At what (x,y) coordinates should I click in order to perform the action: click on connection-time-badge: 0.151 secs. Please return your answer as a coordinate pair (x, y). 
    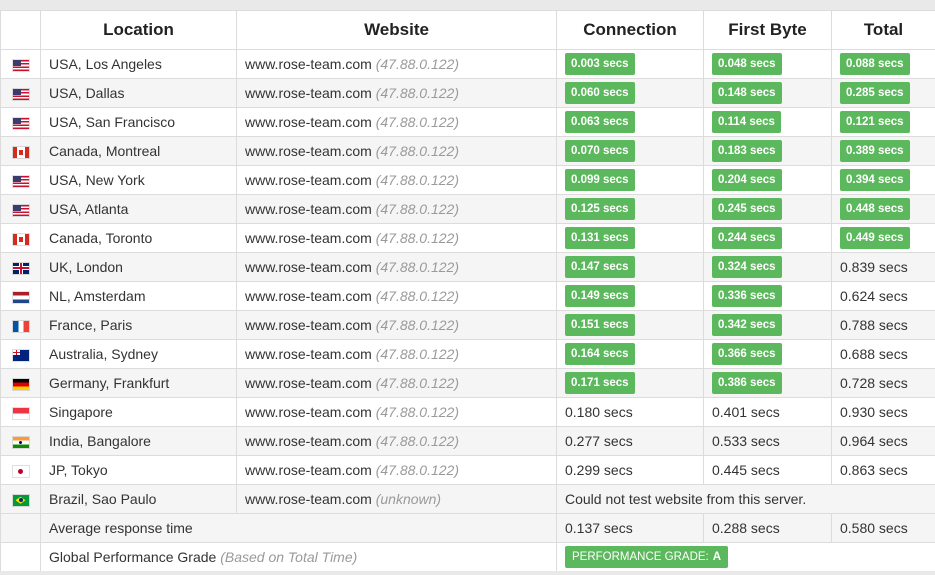
    Looking at the image, I should click on (600, 325).